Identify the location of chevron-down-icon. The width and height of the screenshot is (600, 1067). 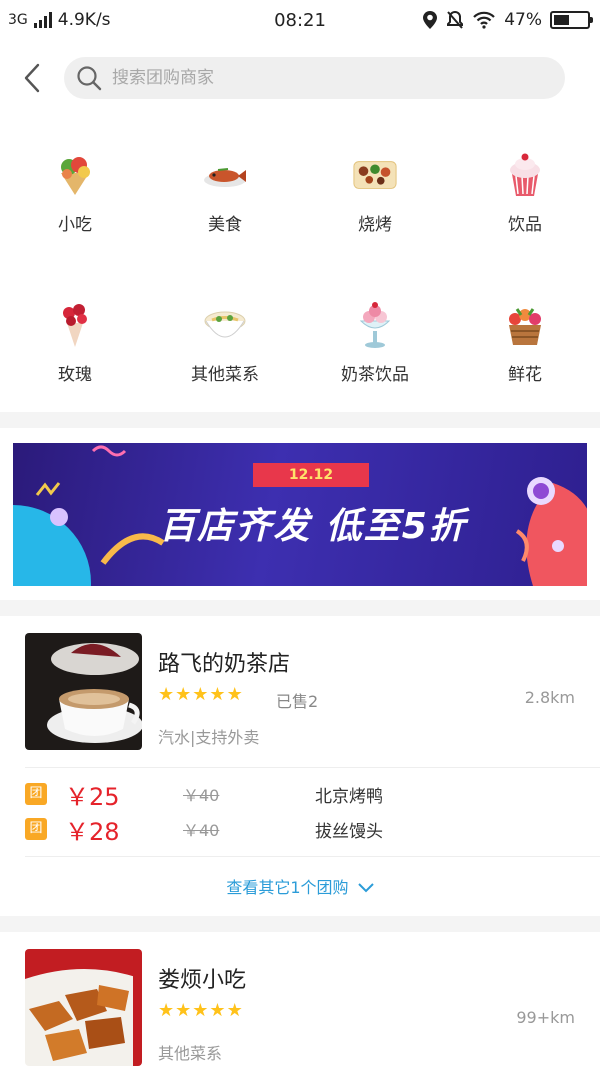
(365, 888).